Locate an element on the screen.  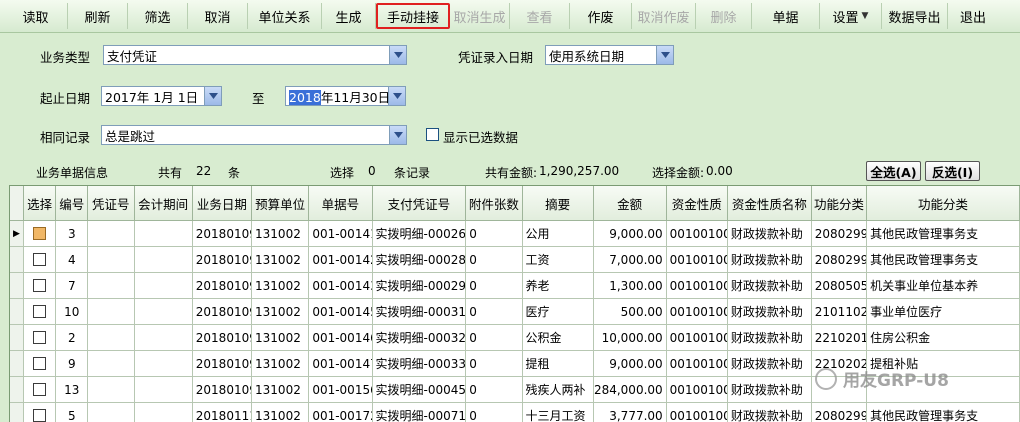
selected-label: 选择 is located at coordinates (342, 173).